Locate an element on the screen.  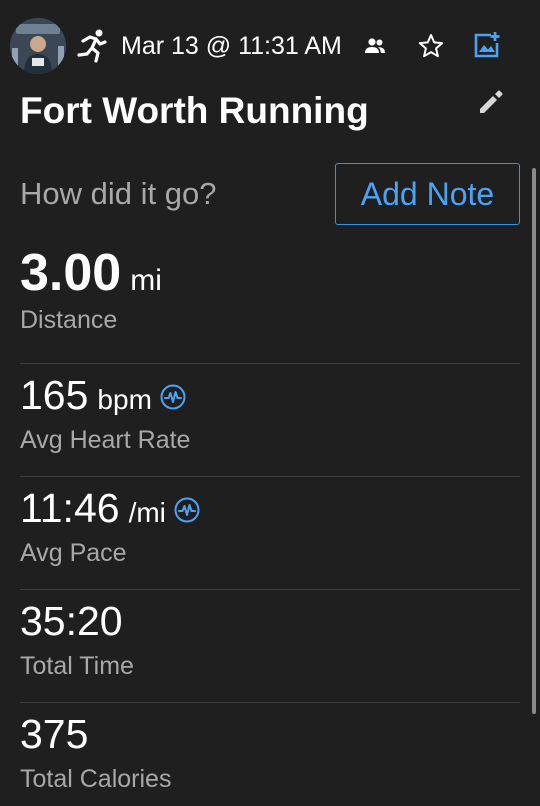
activity-date: Mar 13 @ 11:31 AM is located at coordinates (231, 46).